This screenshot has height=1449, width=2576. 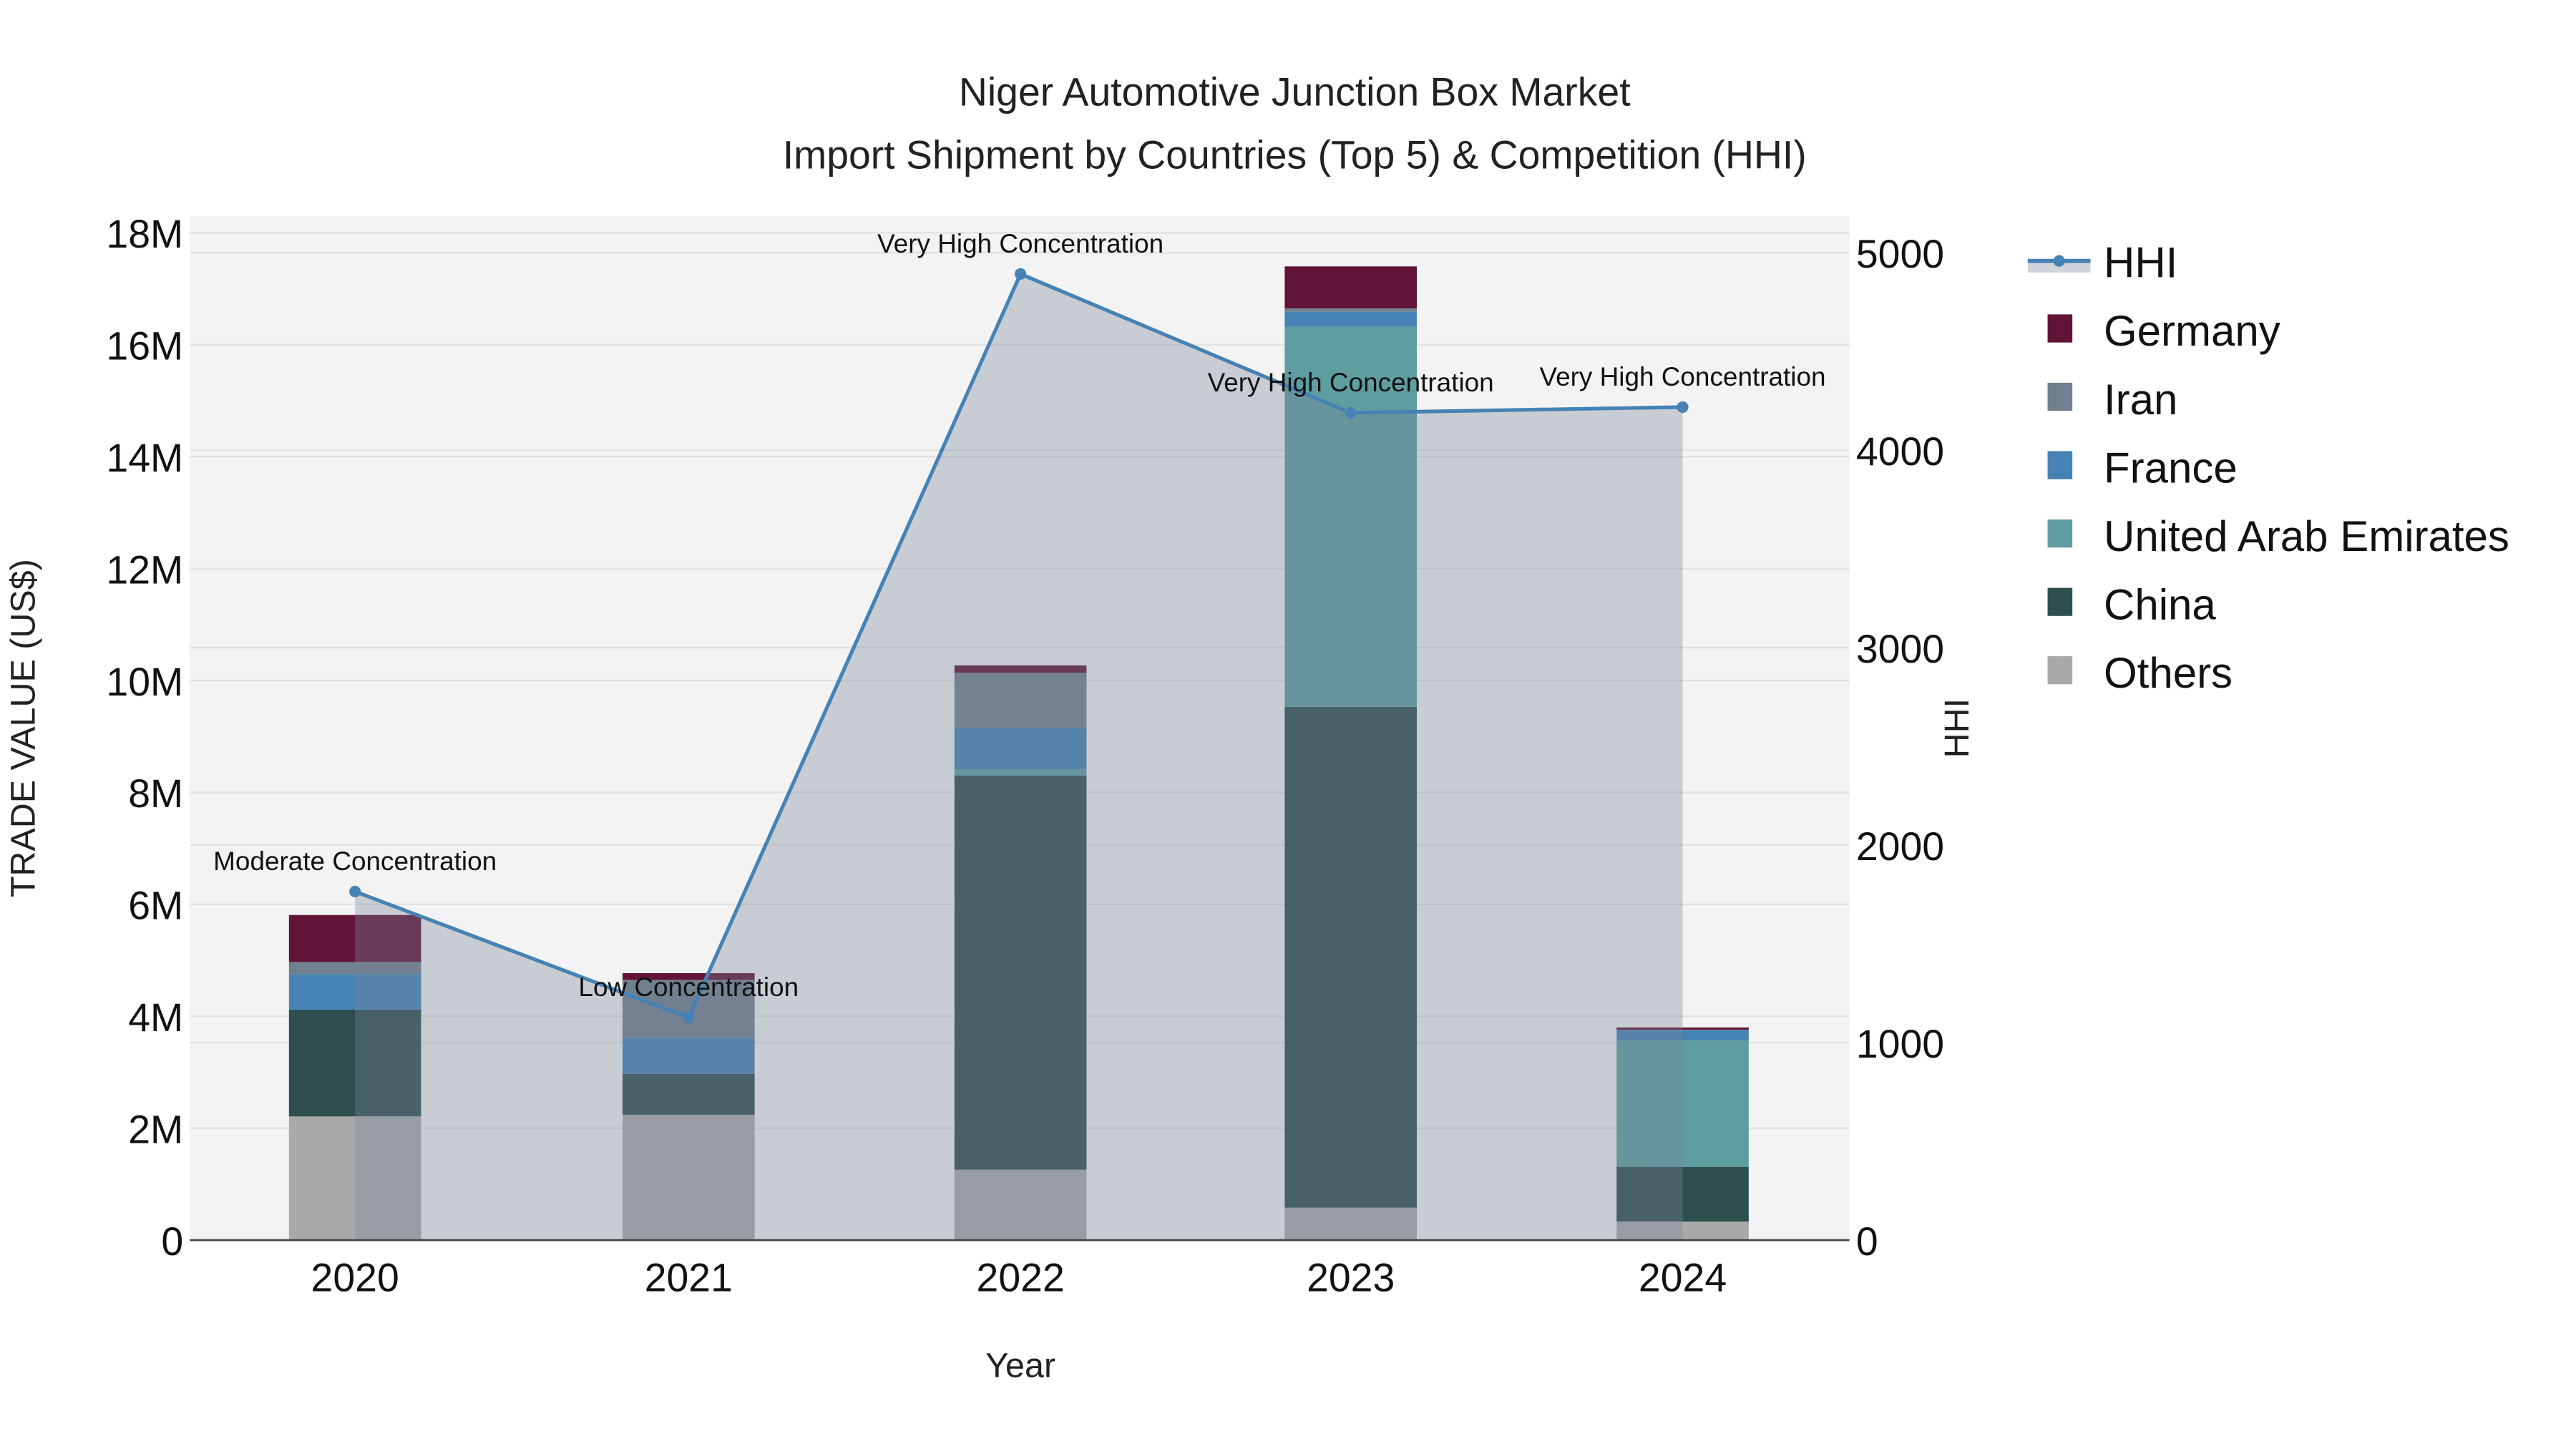 I want to click on y-tick-label: 18M, so click(x=144, y=234).